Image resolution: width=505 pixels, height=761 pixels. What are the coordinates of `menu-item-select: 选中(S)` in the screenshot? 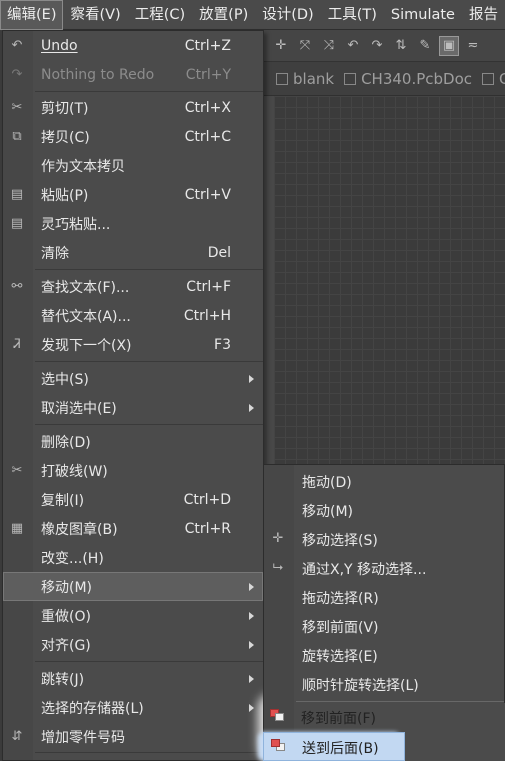 It's located at (133, 378).